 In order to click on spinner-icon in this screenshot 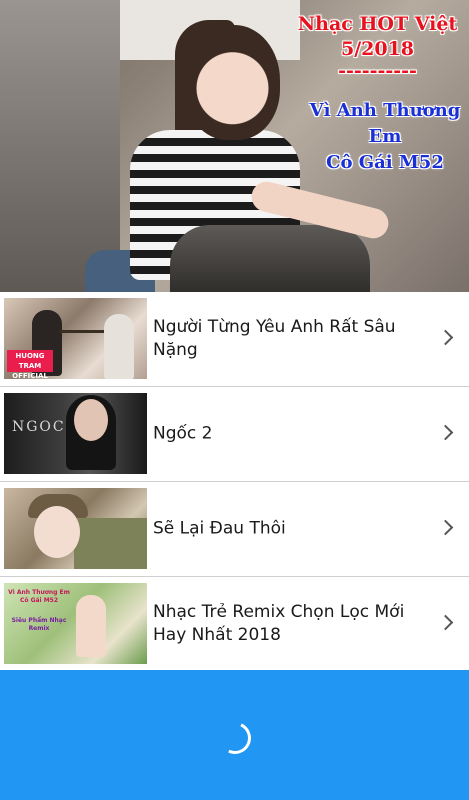, I will do `click(235, 738)`.